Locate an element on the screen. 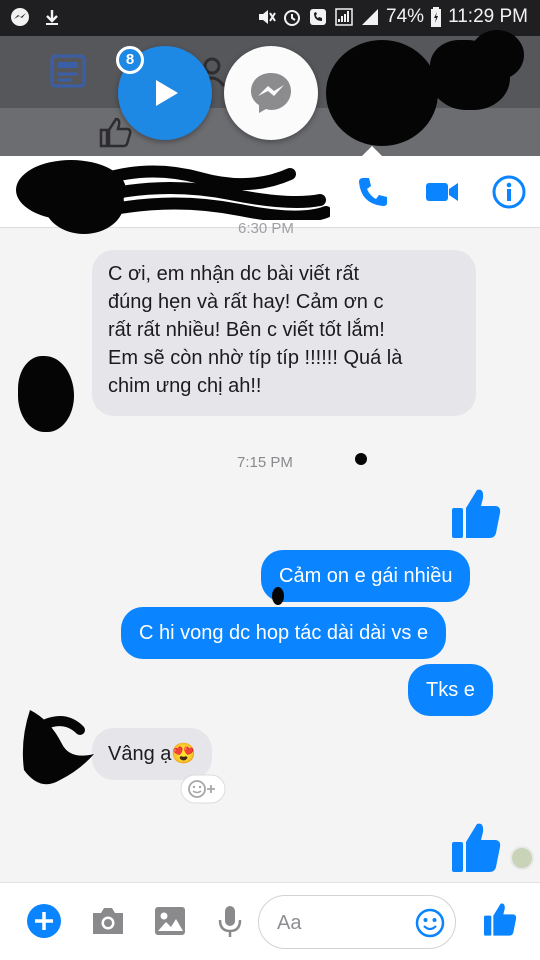  seen-avatar is located at coordinates (522, 858).